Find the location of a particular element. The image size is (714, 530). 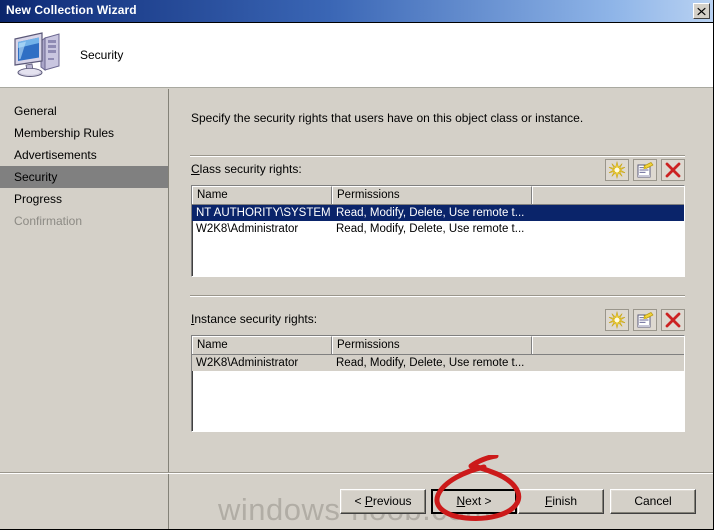

class-properties-button is located at coordinates (645, 170).